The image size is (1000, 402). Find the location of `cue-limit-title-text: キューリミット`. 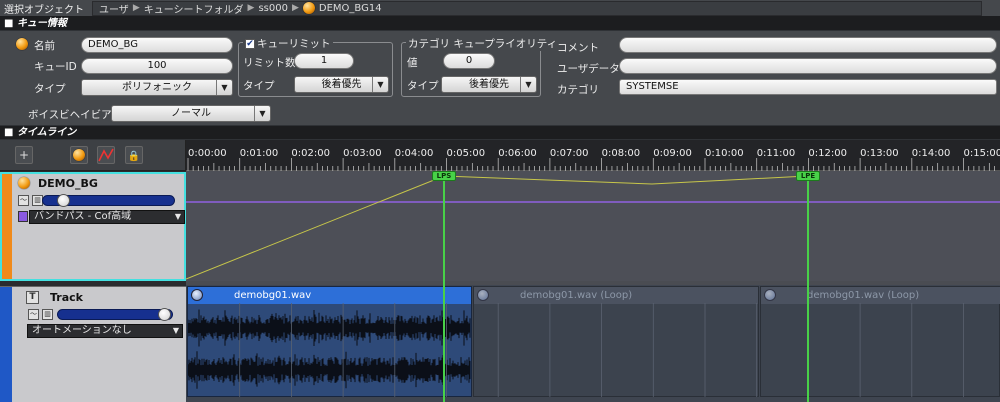

cue-limit-title-text: キューリミット is located at coordinates (294, 44).